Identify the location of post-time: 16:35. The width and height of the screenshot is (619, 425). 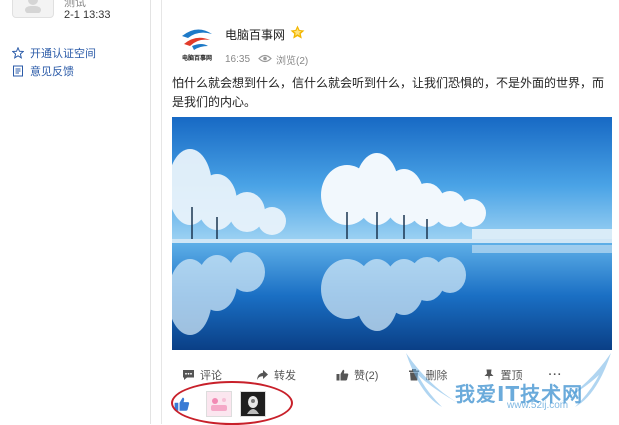
(238, 59).